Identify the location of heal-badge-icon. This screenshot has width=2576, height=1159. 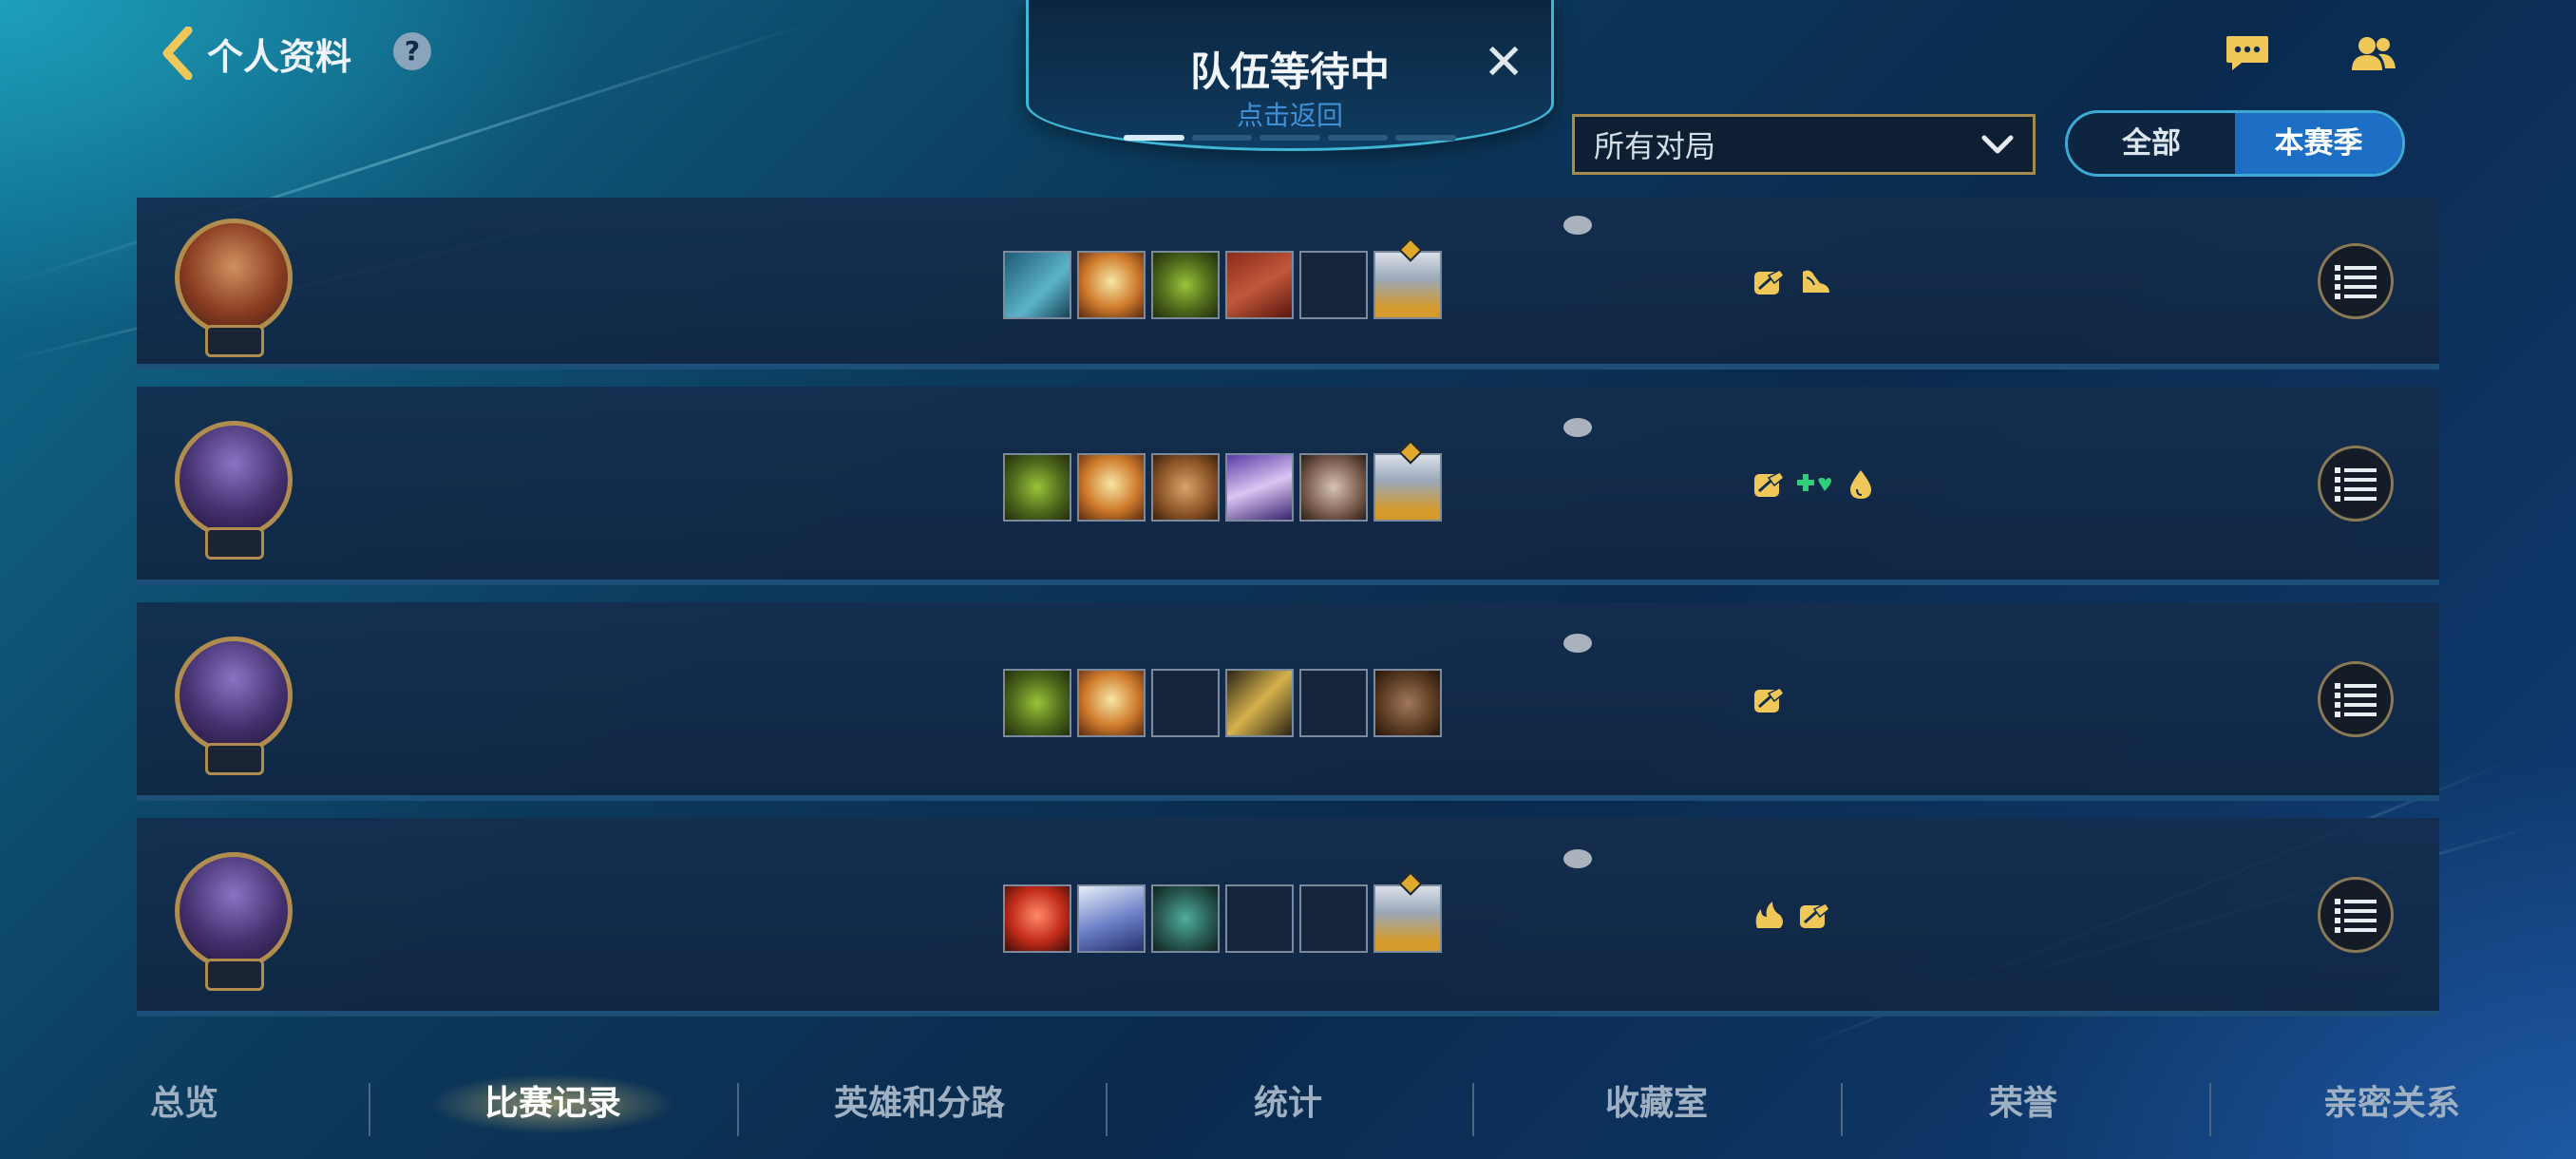
(1815, 486).